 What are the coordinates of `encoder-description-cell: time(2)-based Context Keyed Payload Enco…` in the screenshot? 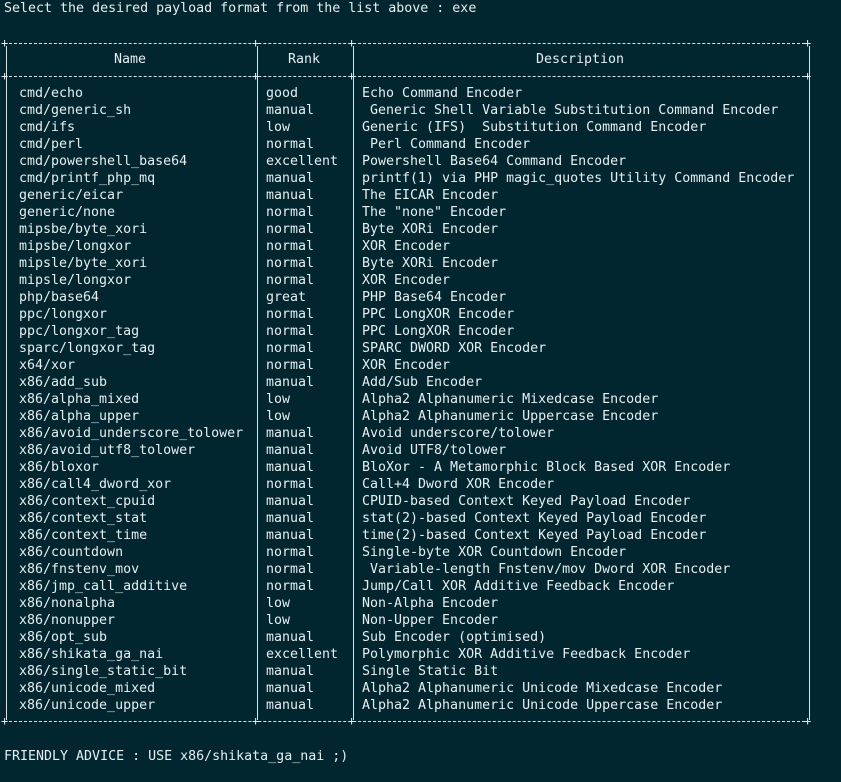 It's located at (534, 535).